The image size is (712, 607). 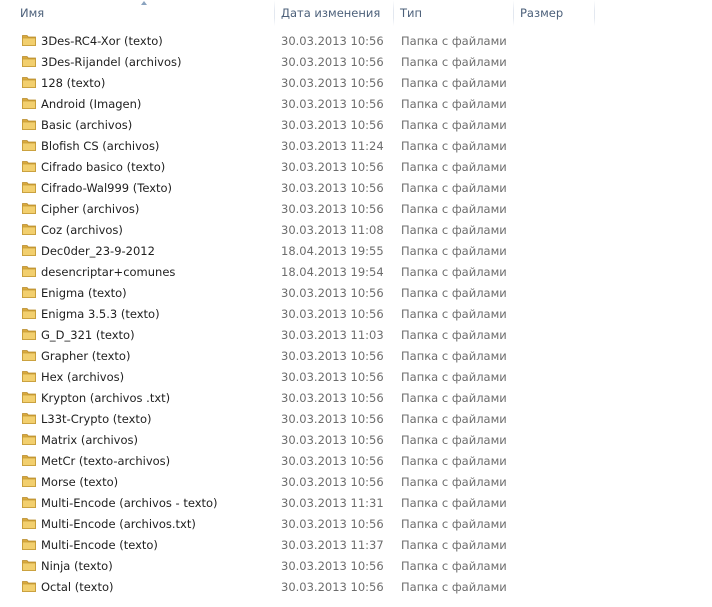 What do you see at coordinates (99, 545) in the screenshot?
I see `folder-name: Multi-Encode (texto)` at bounding box center [99, 545].